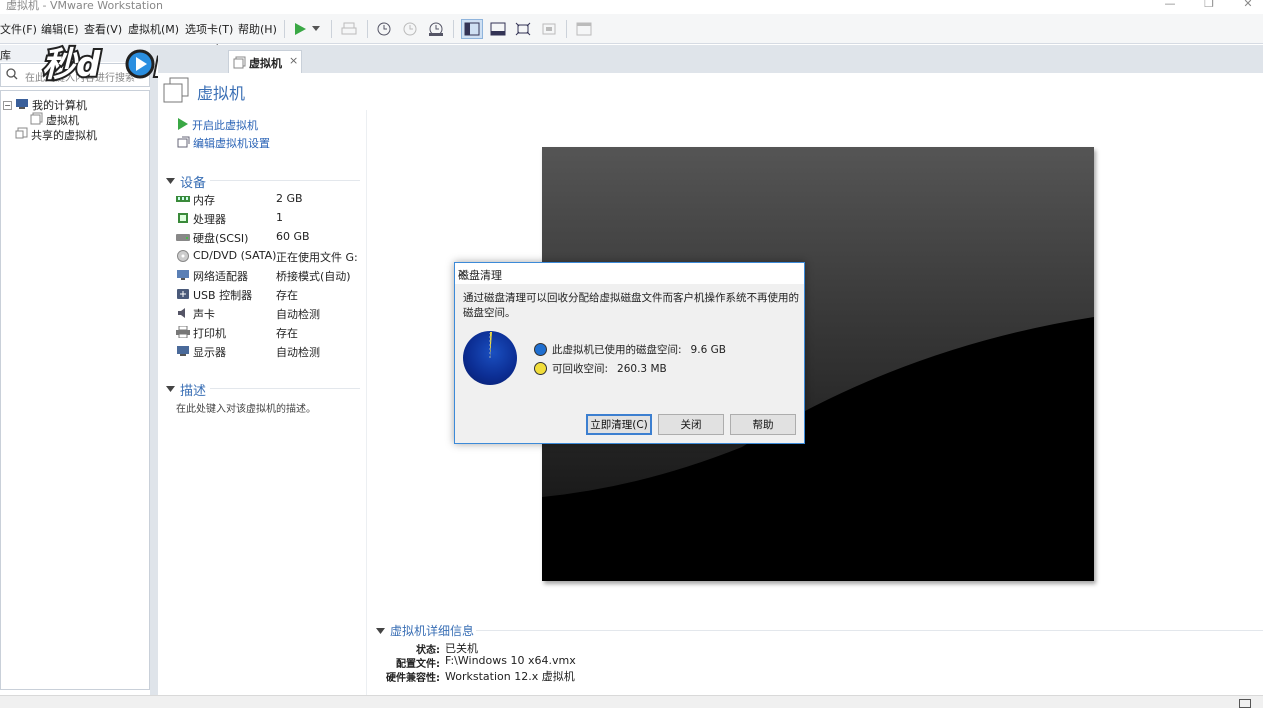 Image resolution: width=1263 pixels, height=708 pixels. I want to click on menu-view: 查看(V), so click(103, 29).